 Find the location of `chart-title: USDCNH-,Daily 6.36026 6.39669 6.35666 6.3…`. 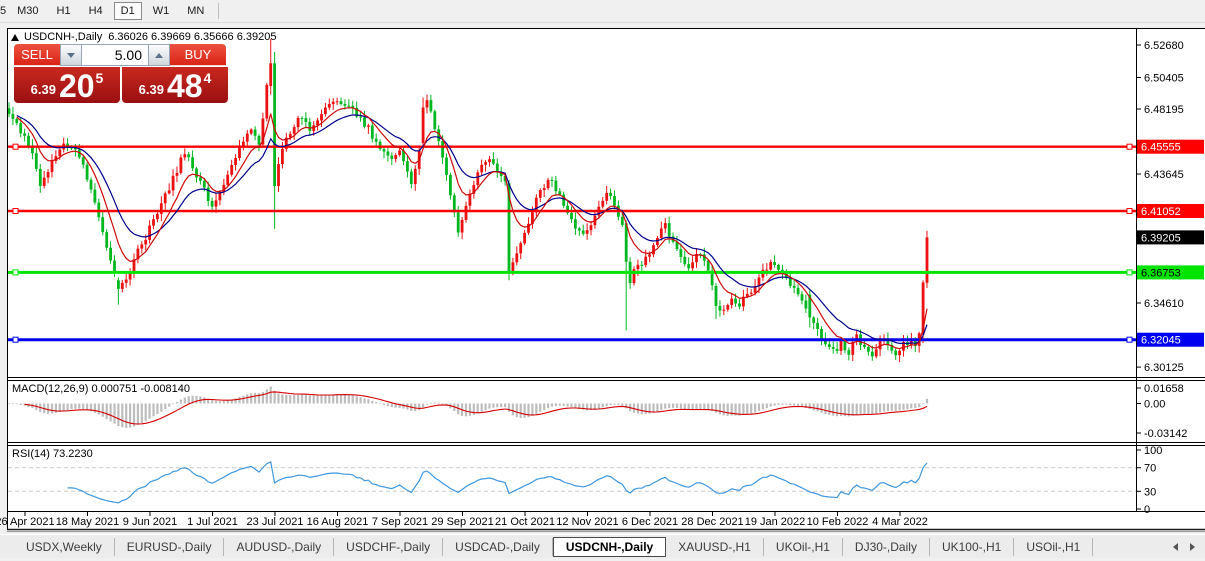

chart-title: USDCNH-,Daily 6.36026 6.39669 6.35666 6.3… is located at coordinates (150, 37).